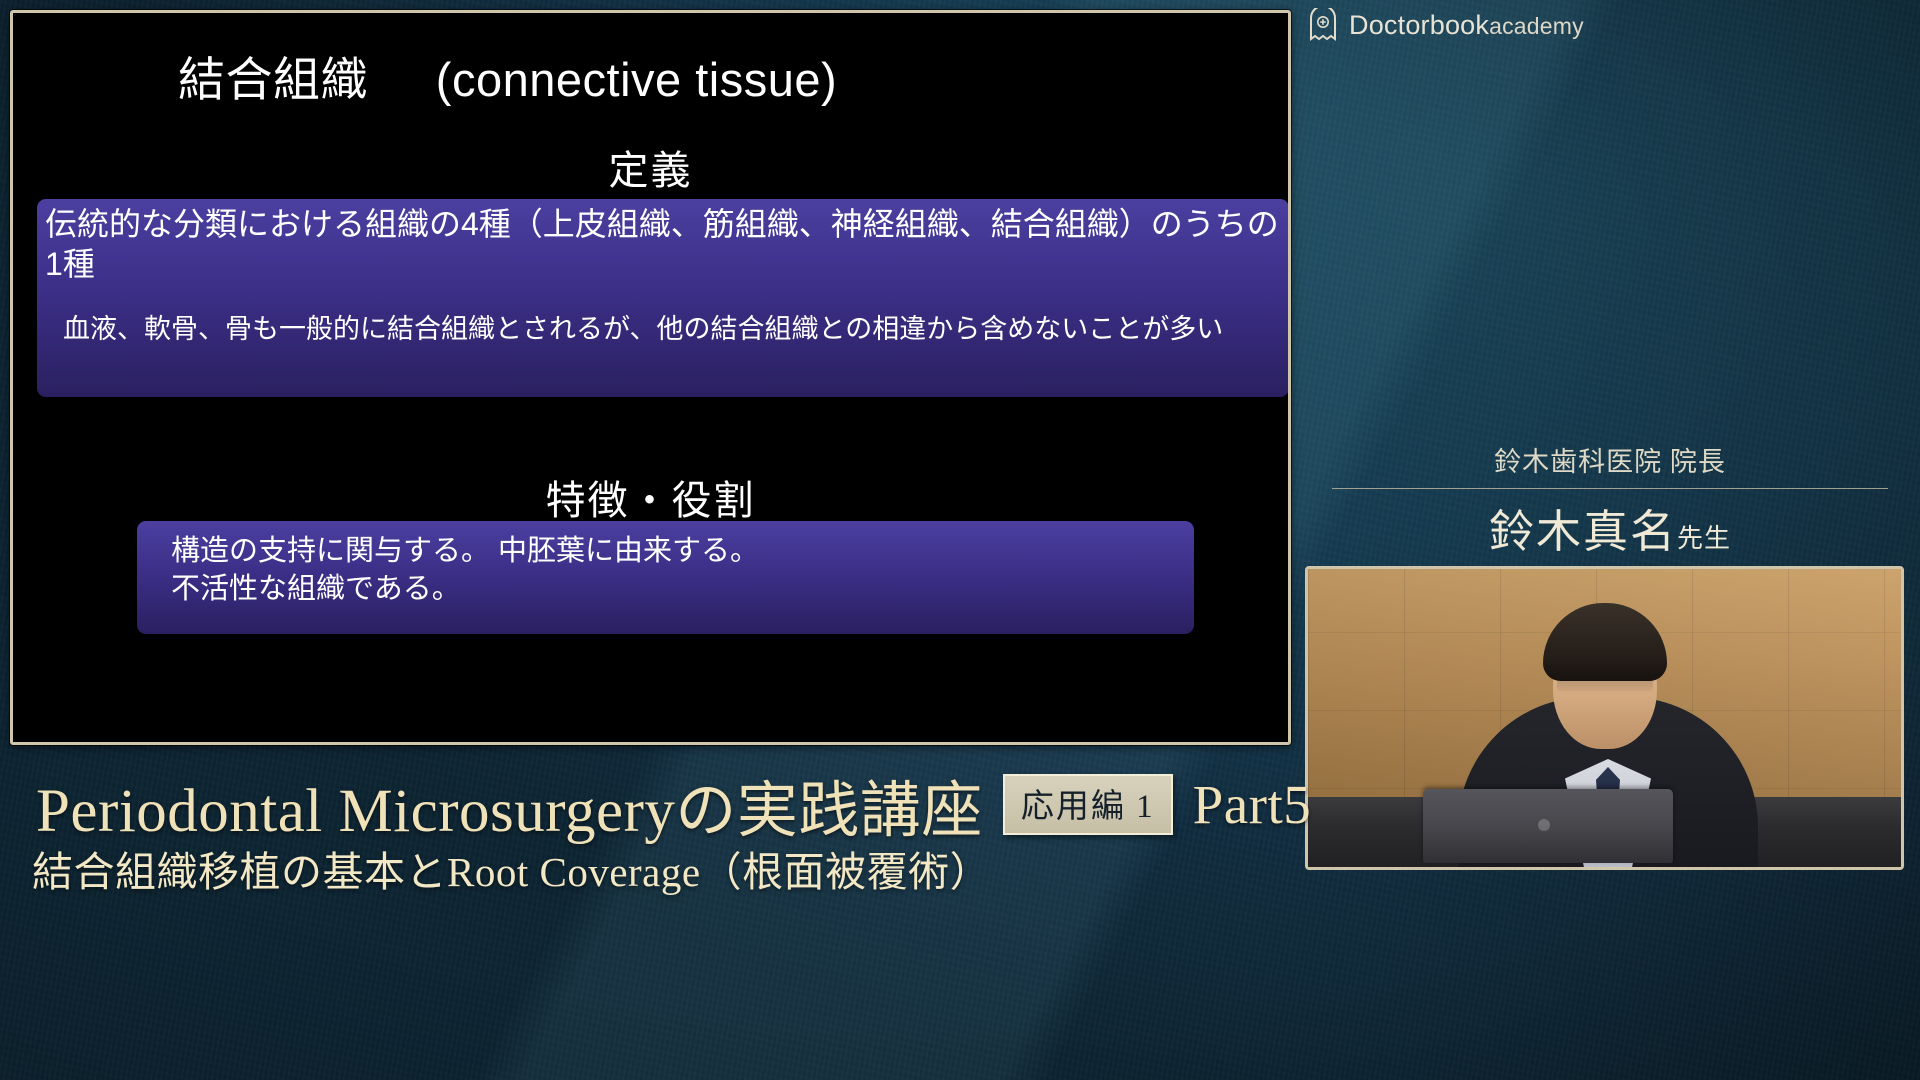  I want to click on course-level-badge: 応用編 1, so click(1087, 804).